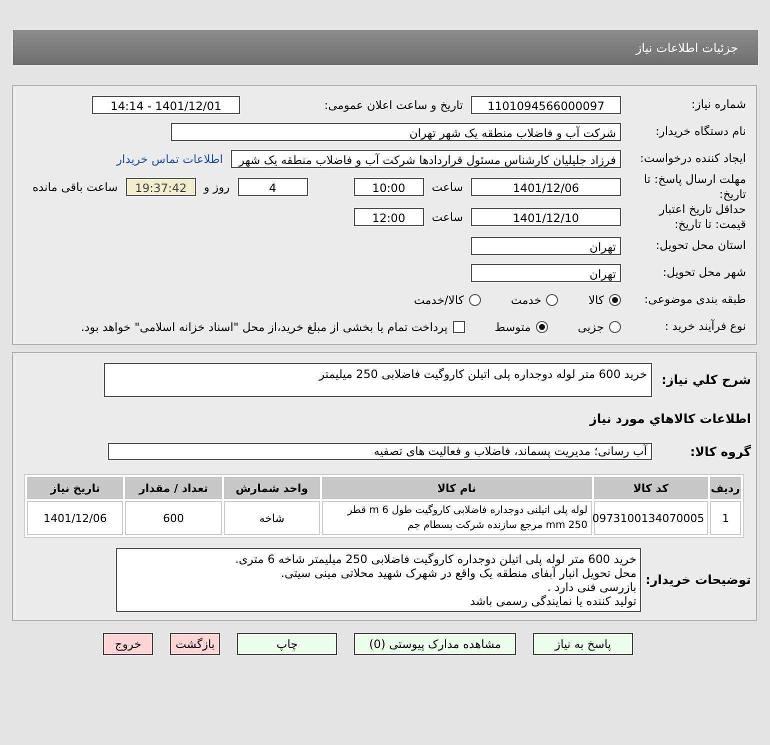  Describe the element at coordinates (718, 104) in the screenshot. I see `field-label: شماره نیاز:` at that location.